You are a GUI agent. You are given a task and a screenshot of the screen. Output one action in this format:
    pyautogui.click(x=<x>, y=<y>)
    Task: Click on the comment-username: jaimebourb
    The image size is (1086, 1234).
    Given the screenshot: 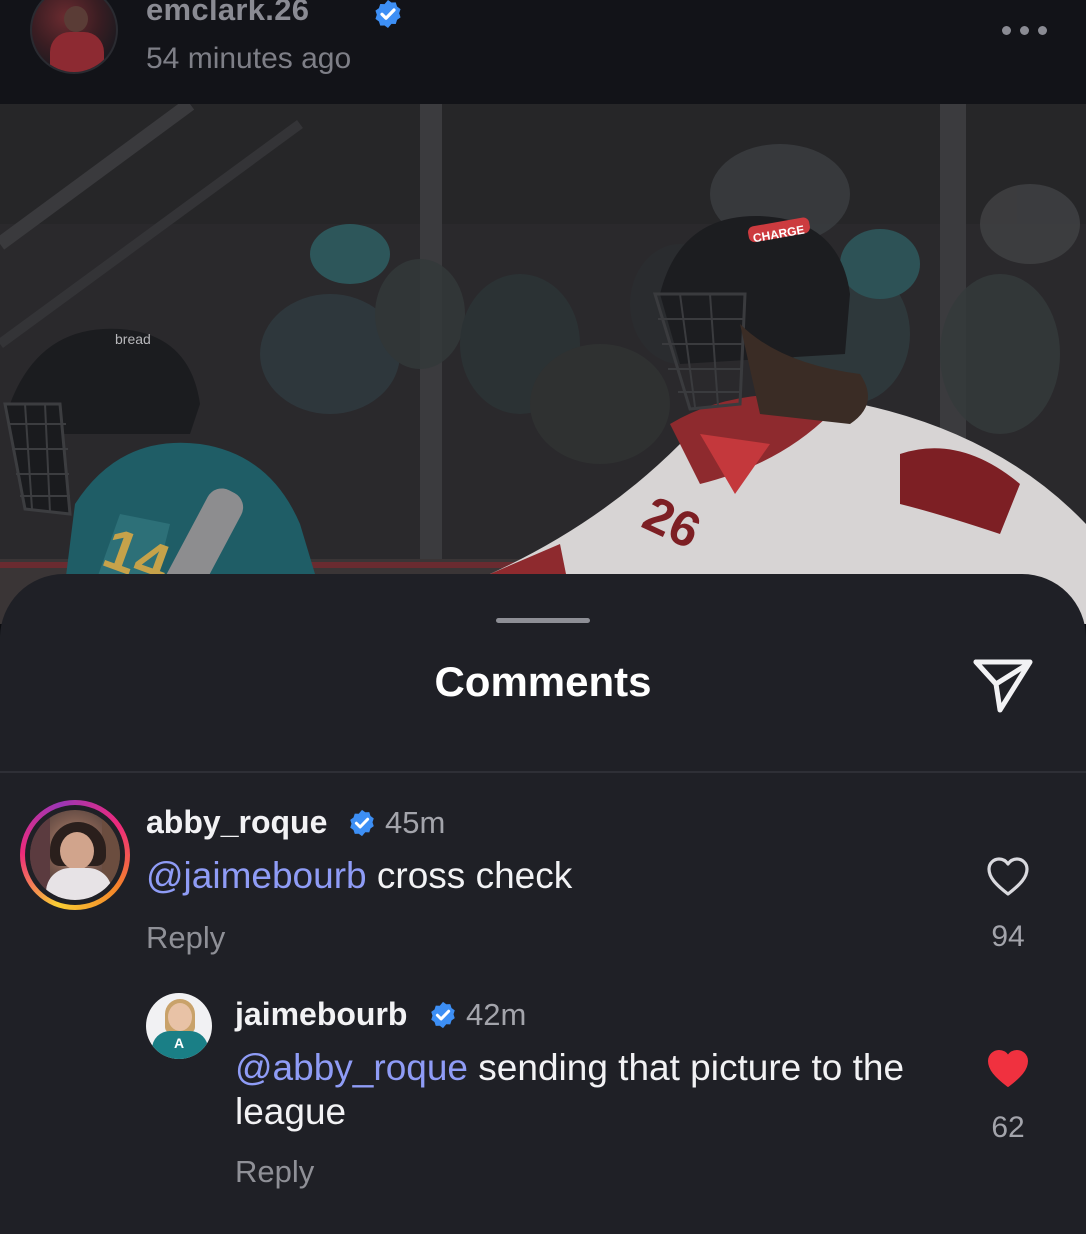 What is the action you would take?
    pyautogui.click(x=321, y=1014)
    